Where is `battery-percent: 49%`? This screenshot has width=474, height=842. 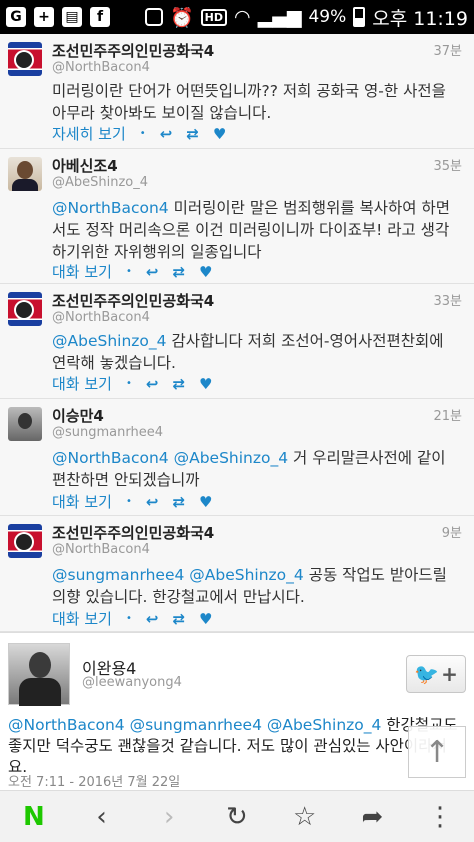 battery-percent: 49% is located at coordinates (327, 17).